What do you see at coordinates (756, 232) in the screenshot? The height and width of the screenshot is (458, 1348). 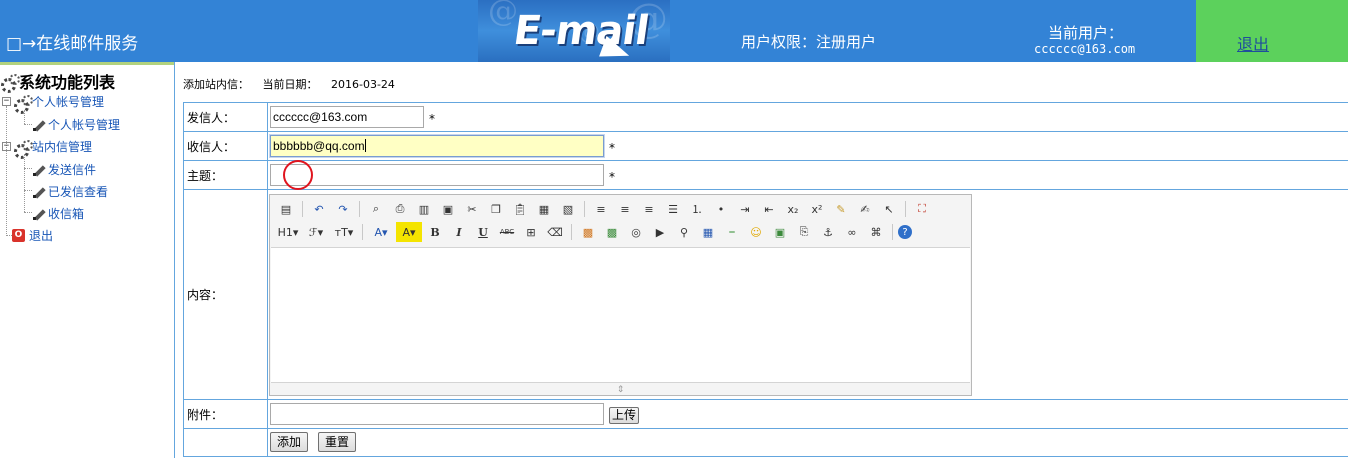 I see `emoticon-icon: ☺` at bounding box center [756, 232].